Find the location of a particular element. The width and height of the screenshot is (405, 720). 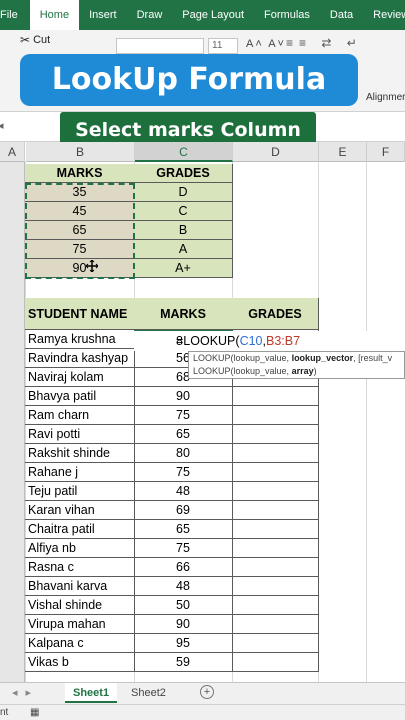

student-name-cell: Rakshit shinde is located at coordinates (80, 453).